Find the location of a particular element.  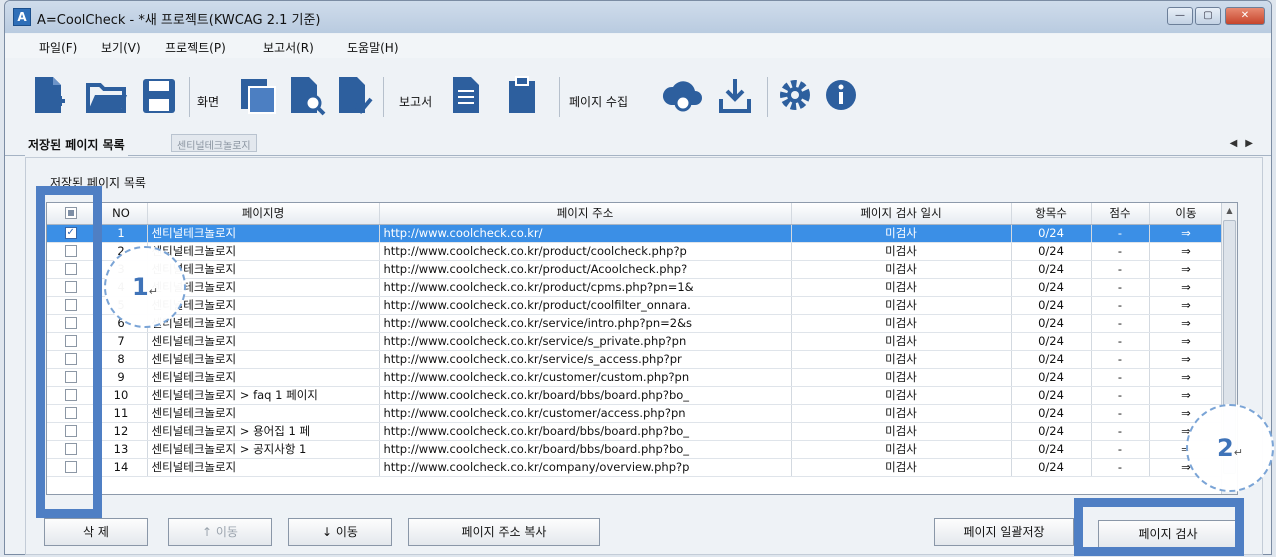

menu-file: 파일(F) is located at coordinates (58, 47).